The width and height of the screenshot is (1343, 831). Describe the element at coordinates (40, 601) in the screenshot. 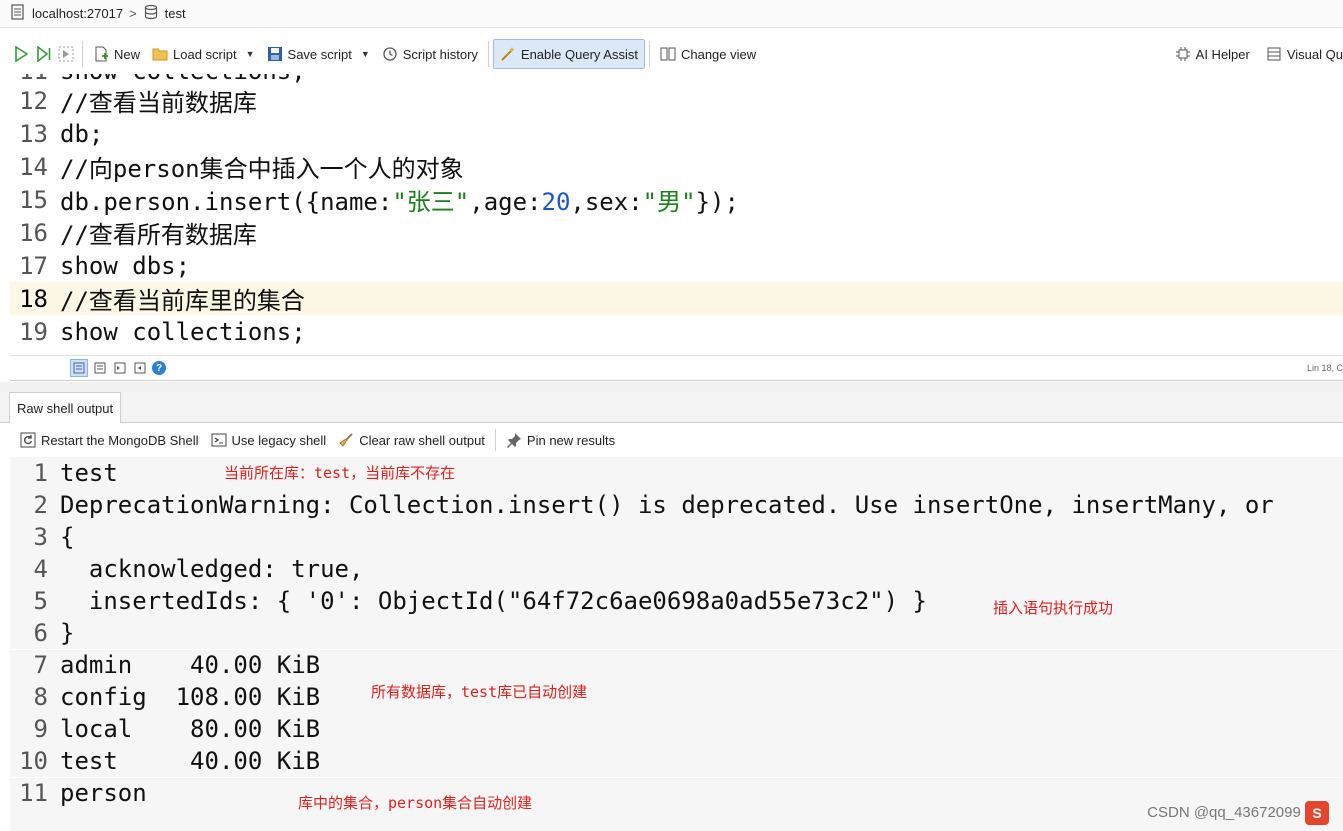

I see `line-number: 5` at that location.